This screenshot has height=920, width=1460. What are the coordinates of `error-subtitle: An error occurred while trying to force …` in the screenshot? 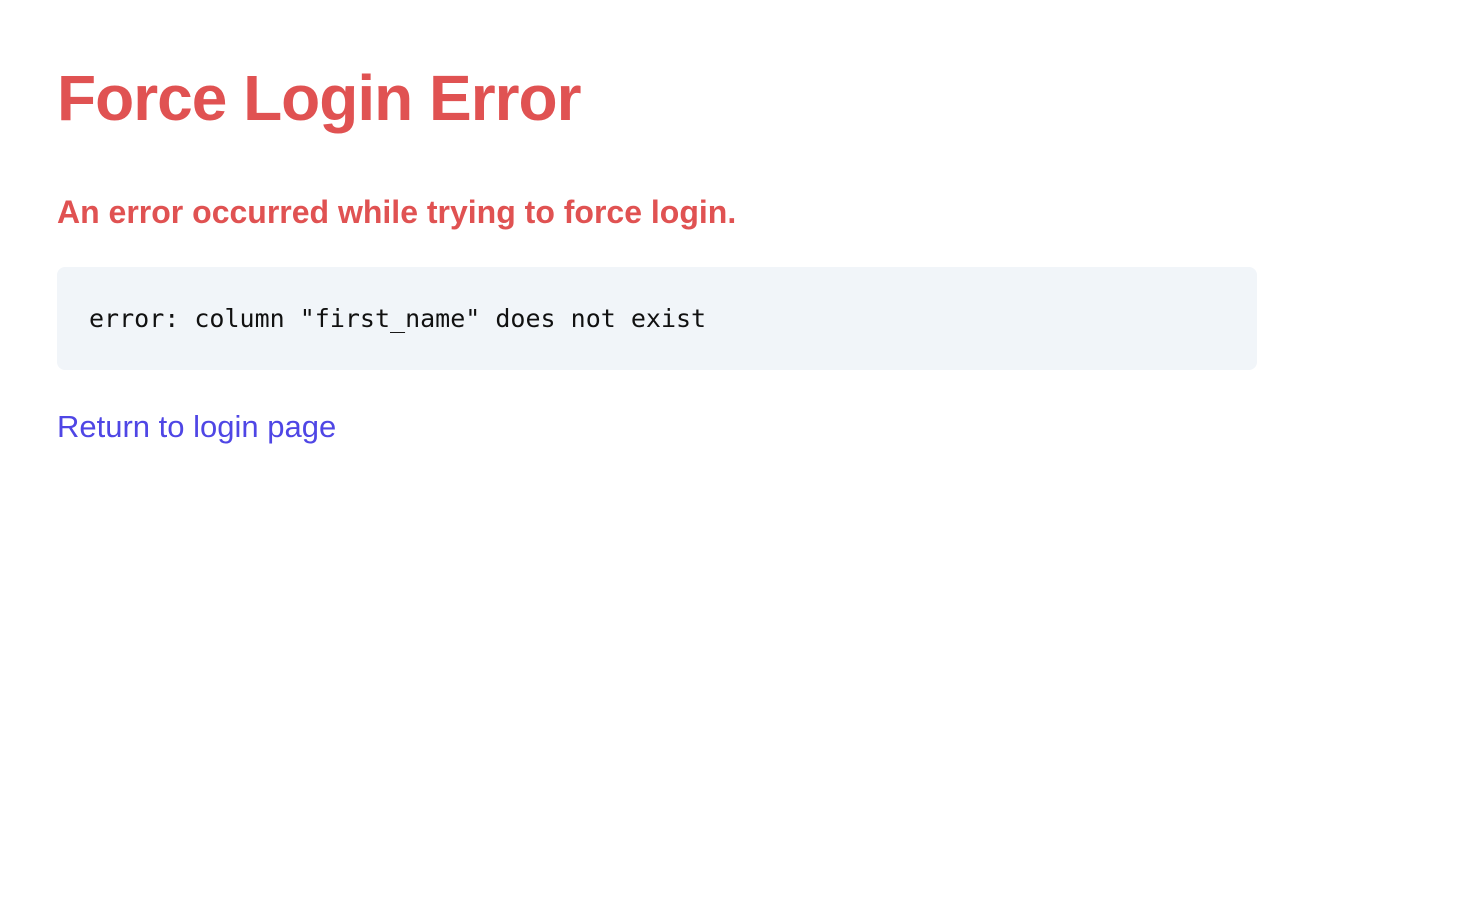 It's located at (397, 212).